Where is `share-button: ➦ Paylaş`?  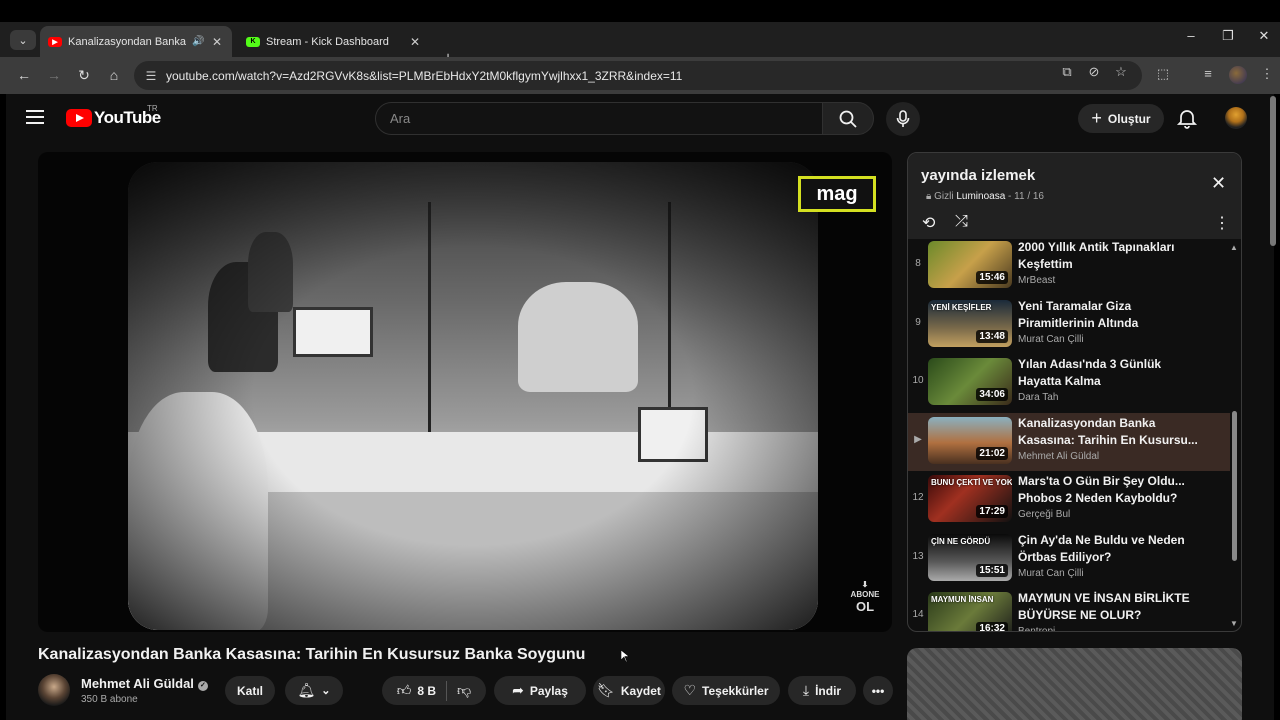
share-button: ➦ Paylaş is located at coordinates (540, 690).